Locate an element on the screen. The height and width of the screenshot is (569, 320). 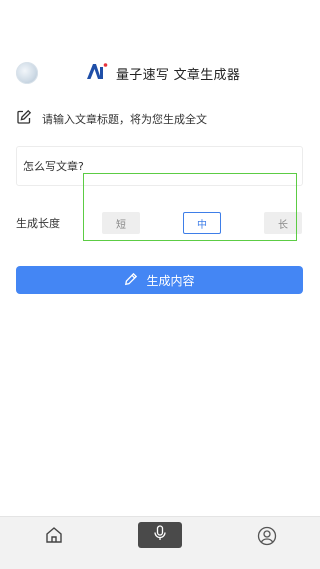
length-medium-button: 中 is located at coordinates (202, 223).